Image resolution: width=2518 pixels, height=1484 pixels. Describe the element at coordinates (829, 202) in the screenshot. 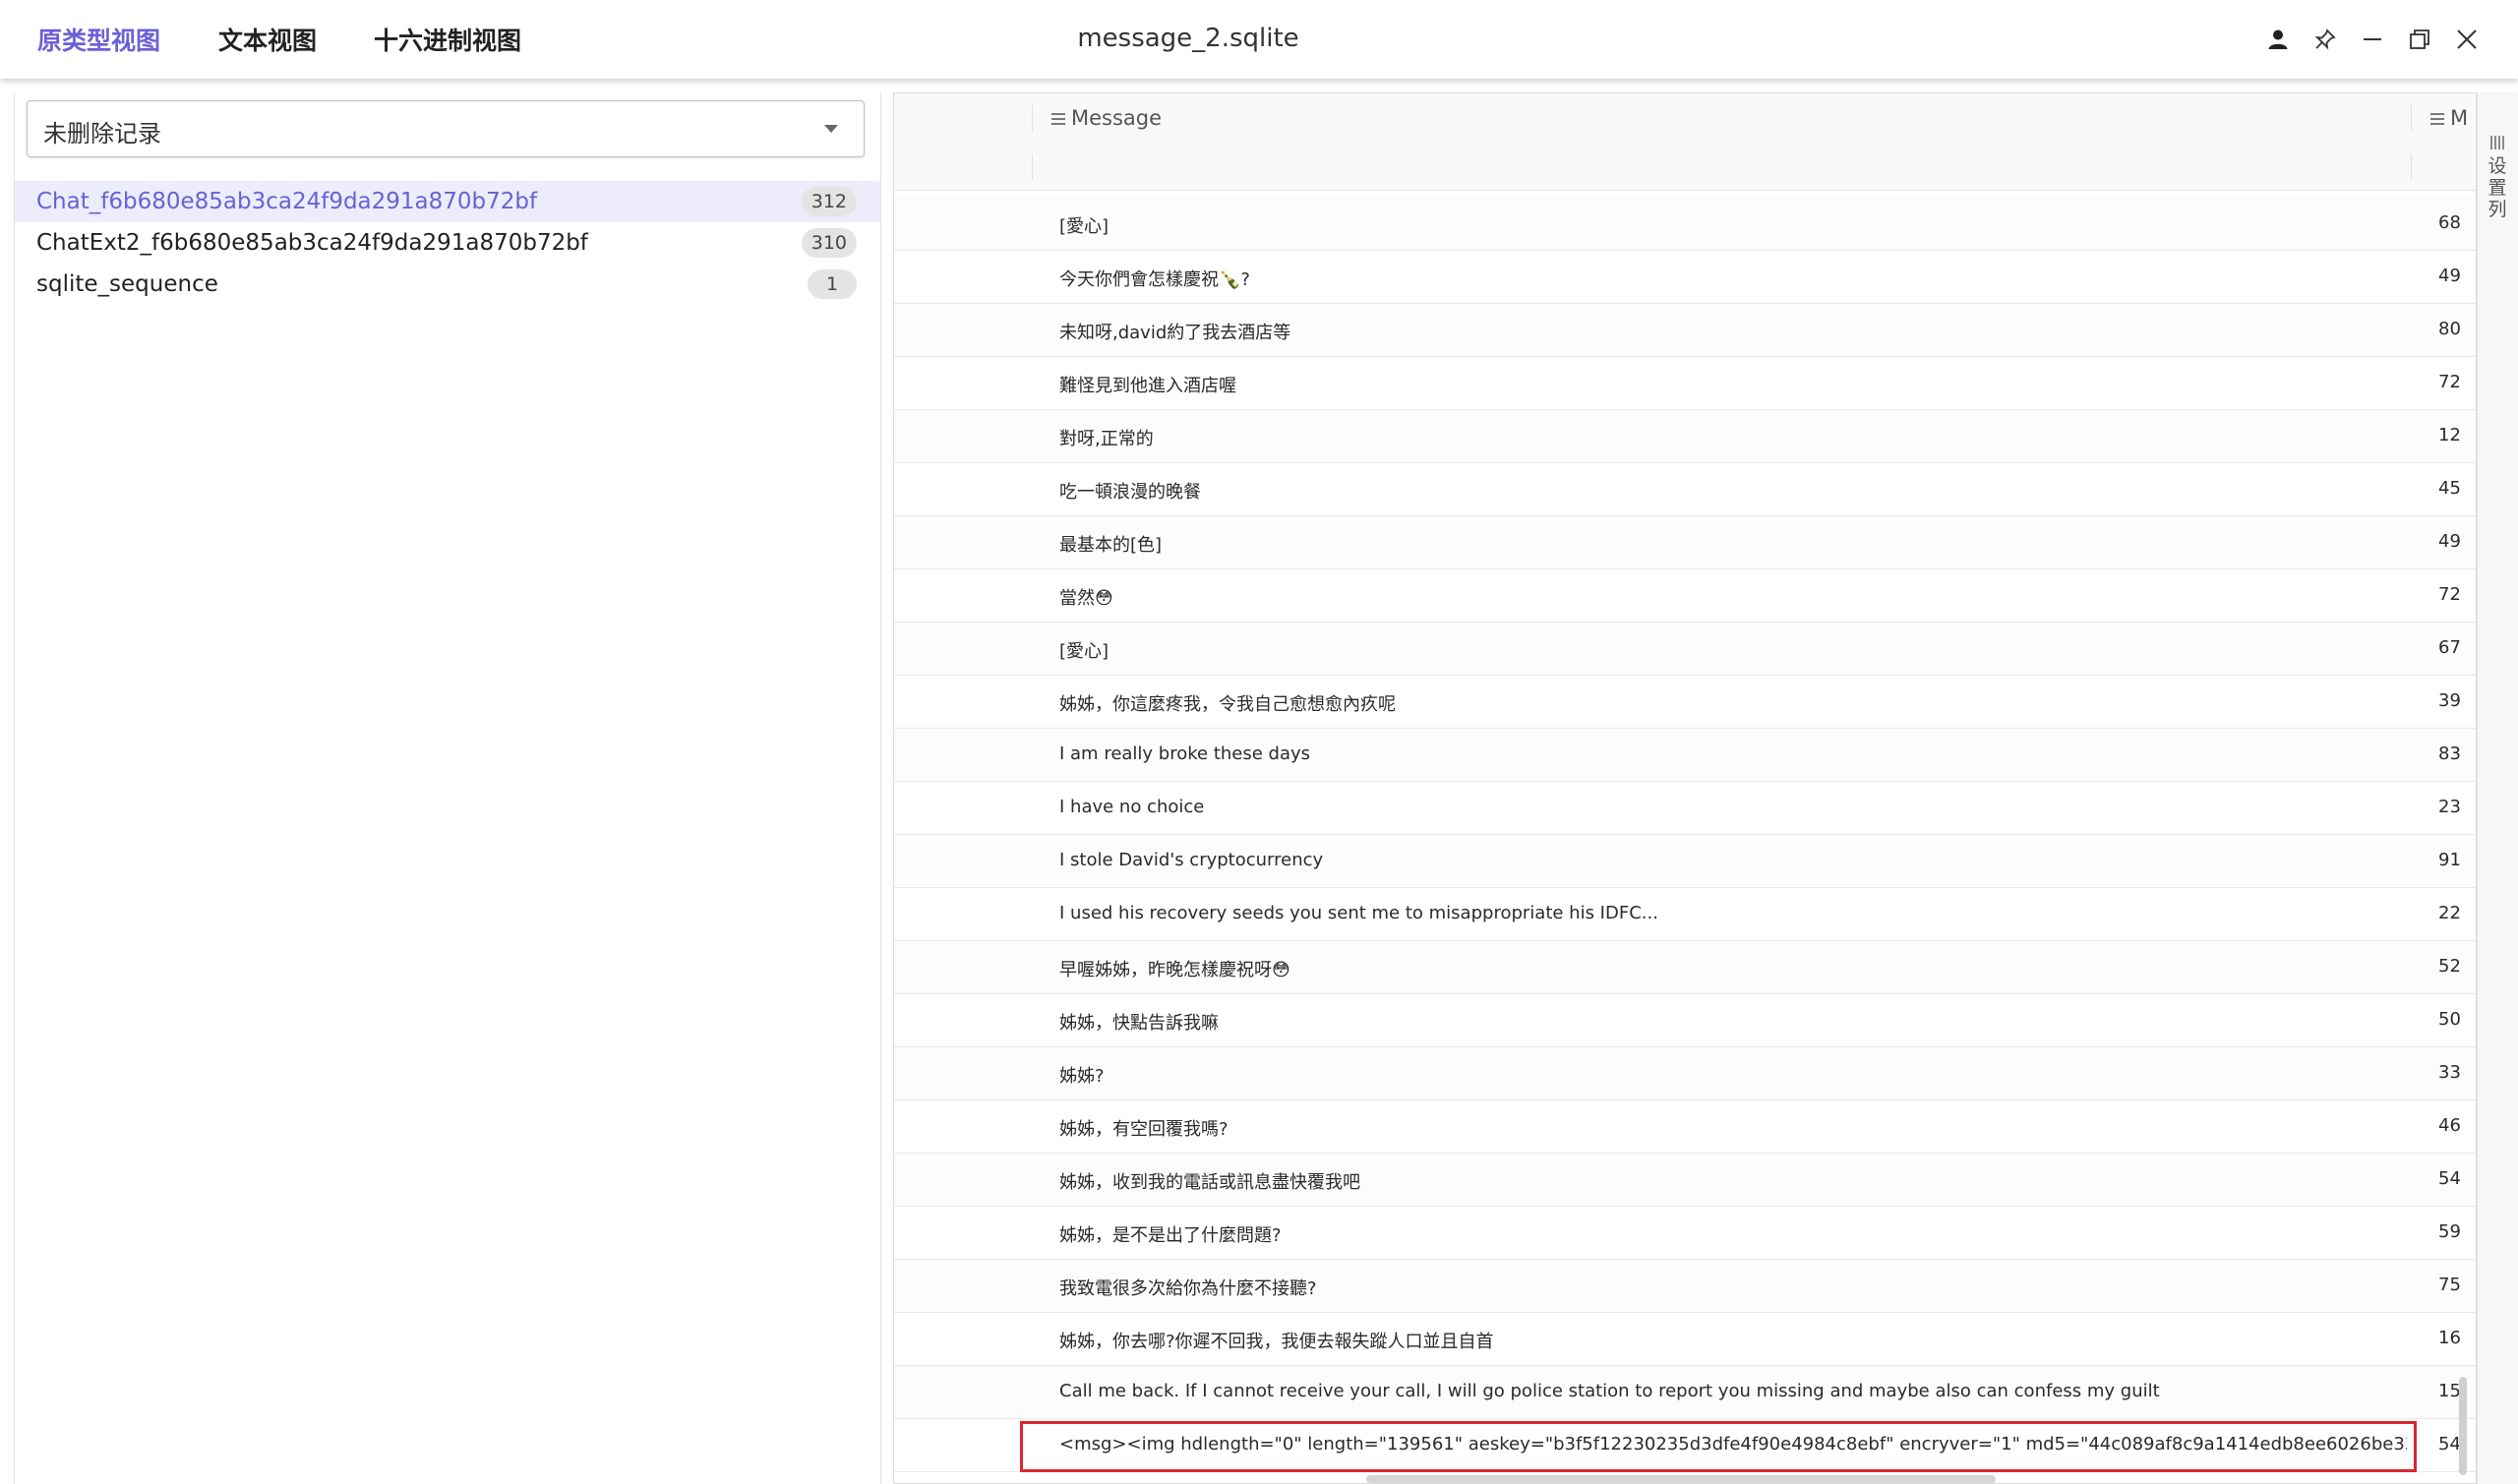

I see `record-count-badge: 312` at that location.